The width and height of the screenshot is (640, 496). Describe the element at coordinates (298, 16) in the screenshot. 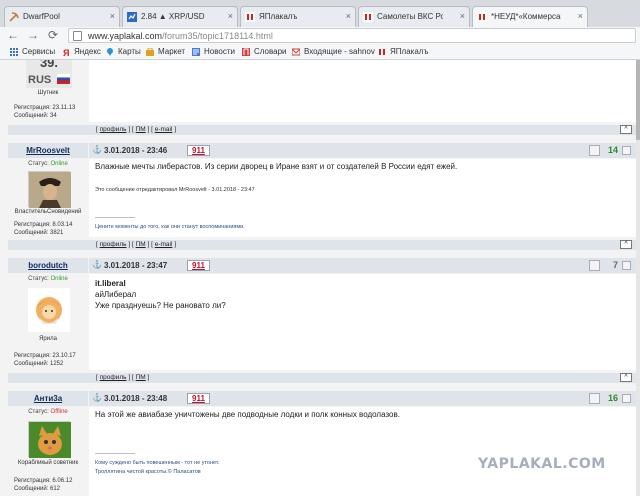

I see `tab-yaplakal: ЯПлакалъ ×` at that location.